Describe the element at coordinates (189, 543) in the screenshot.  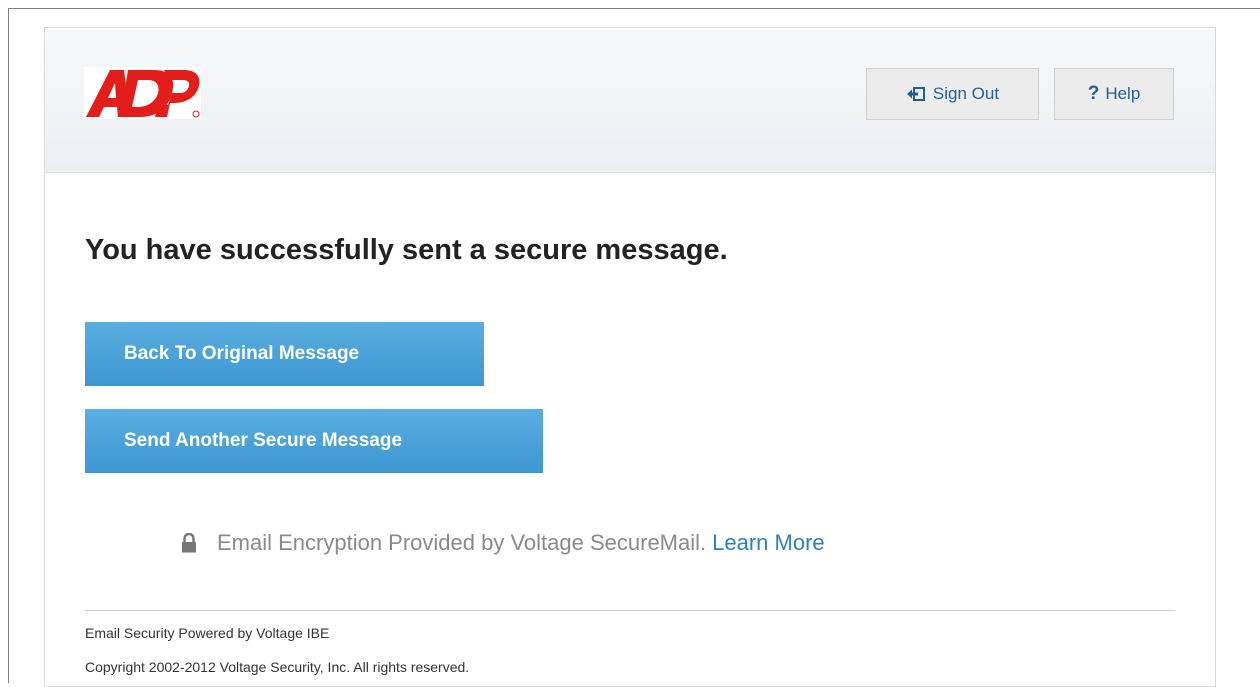
I see `lock-icon` at that location.